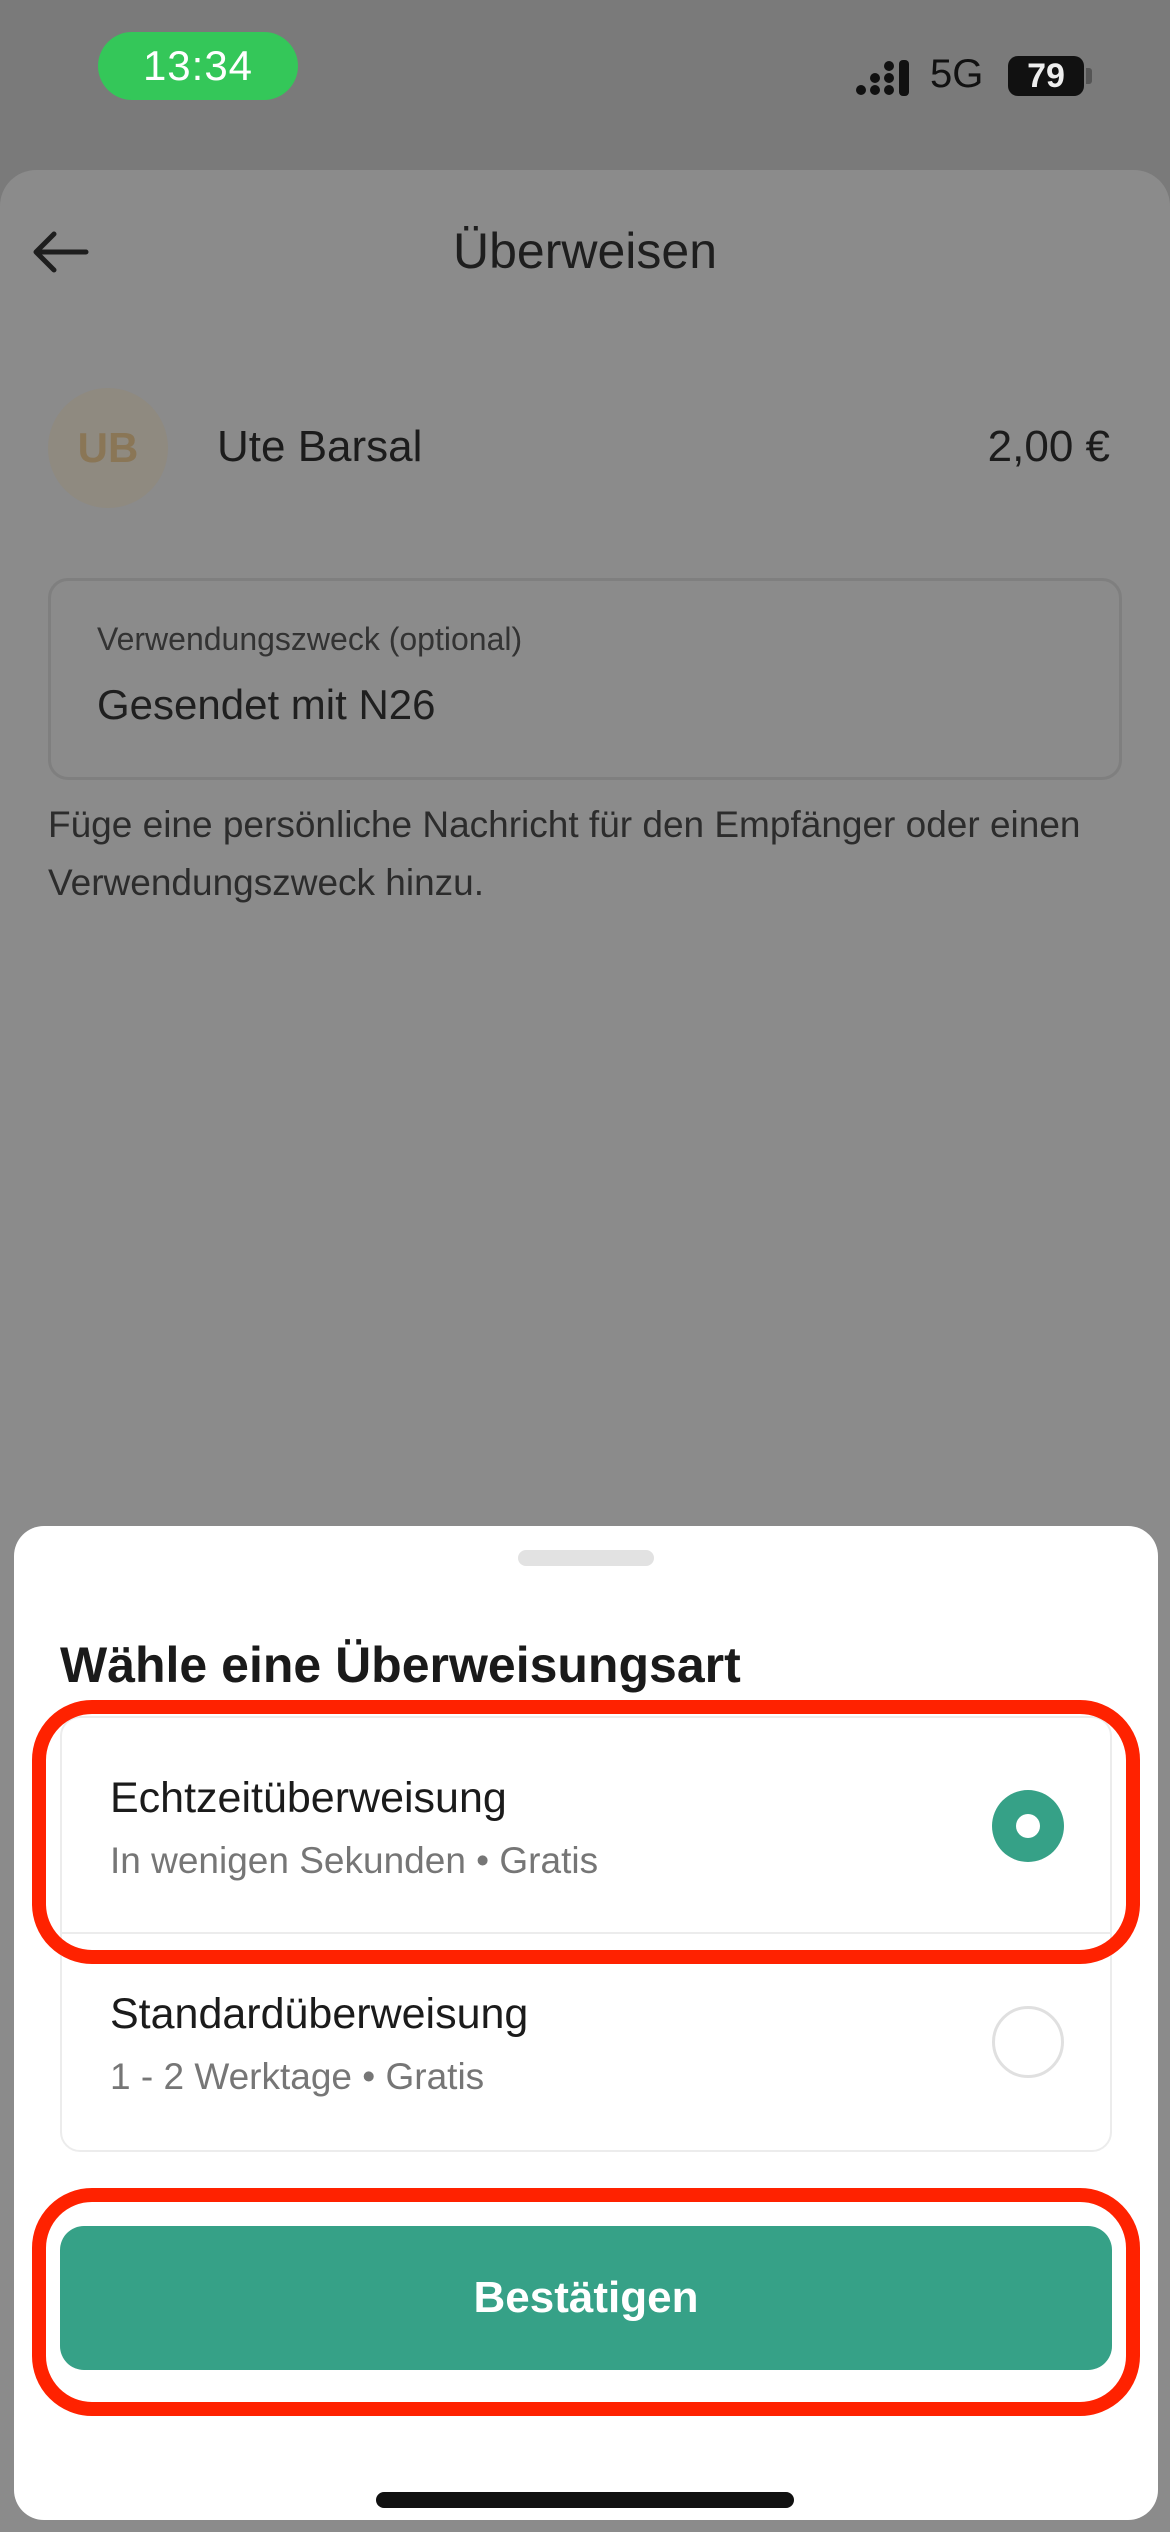 The width and height of the screenshot is (1170, 2532). Describe the element at coordinates (584, 251) in the screenshot. I see `page-title: Überweisen` at that location.